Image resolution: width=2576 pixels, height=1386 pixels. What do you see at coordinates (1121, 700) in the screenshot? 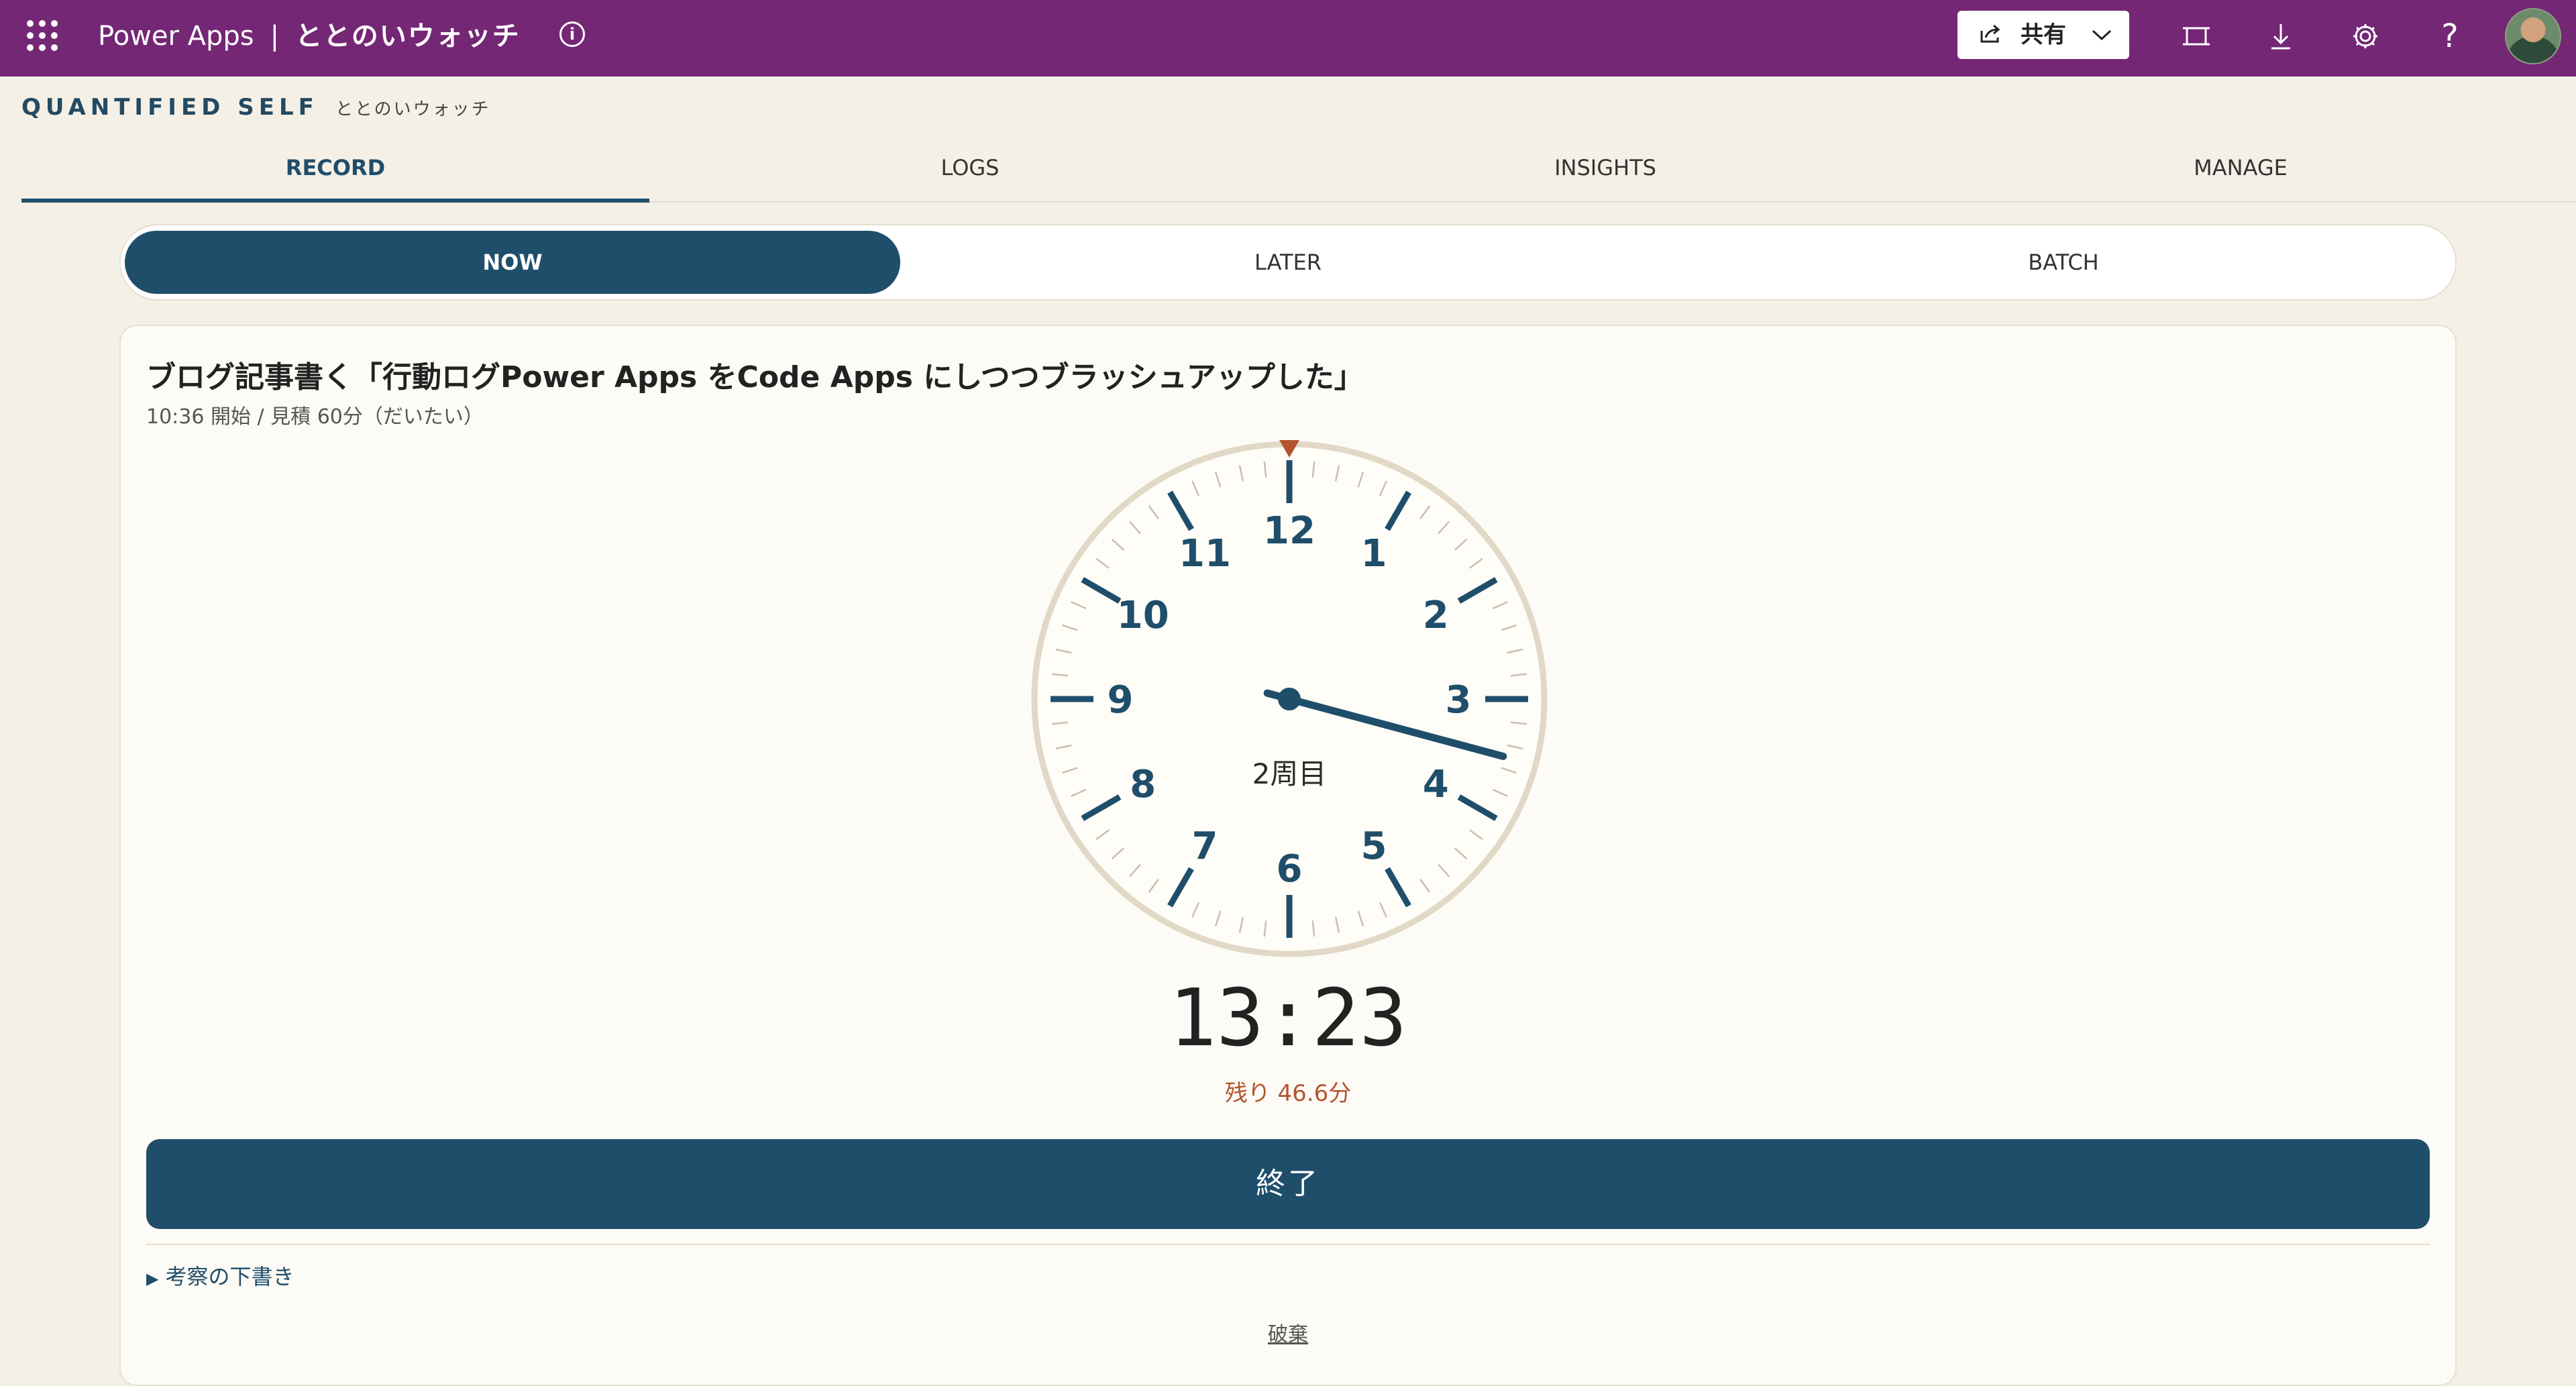
I see `clock-number: 9` at bounding box center [1121, 700].